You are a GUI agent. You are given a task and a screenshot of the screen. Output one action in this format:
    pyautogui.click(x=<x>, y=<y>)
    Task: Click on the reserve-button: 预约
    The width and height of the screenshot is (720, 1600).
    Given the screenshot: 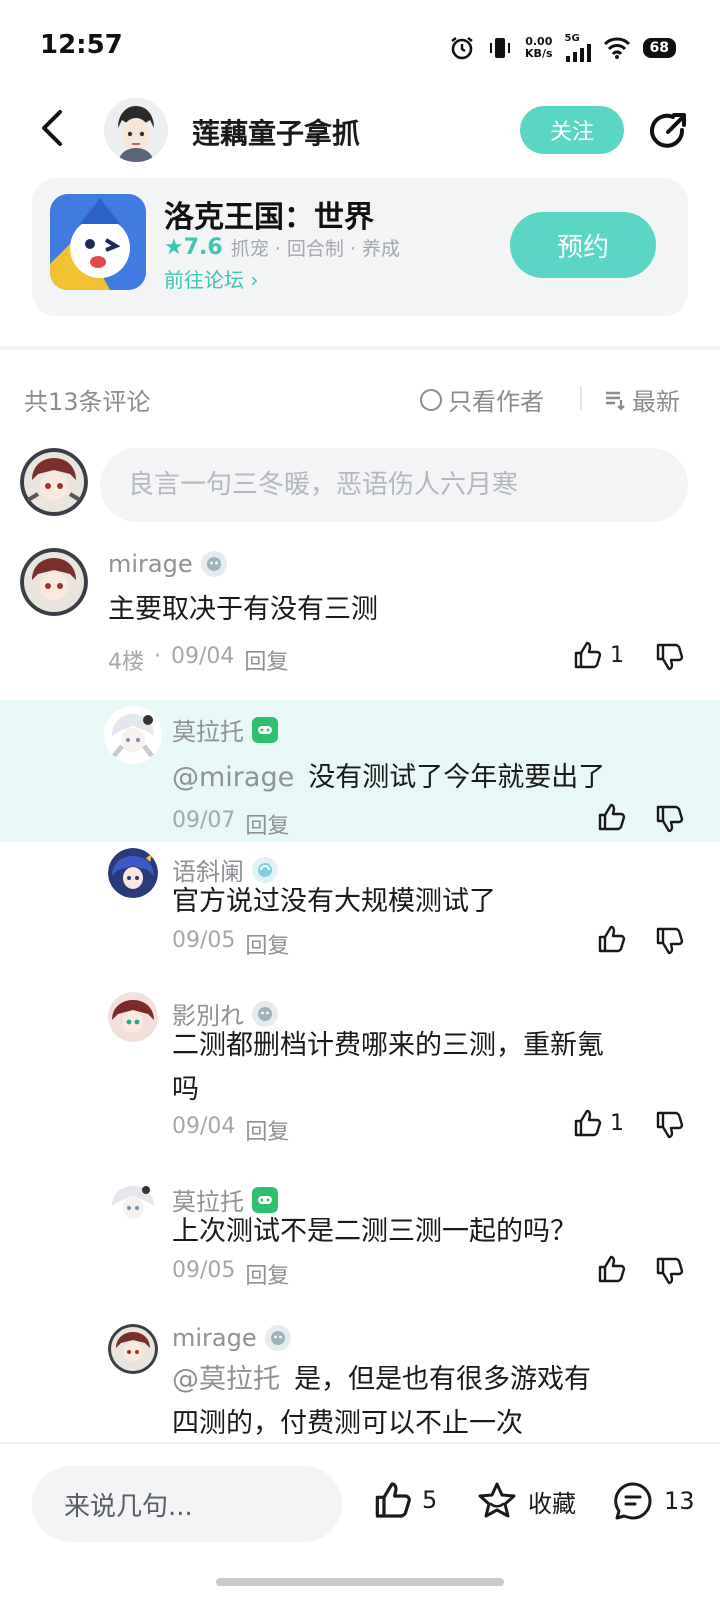 What is the action you would take?
    pyautogui.click(x=583, y=245)
    